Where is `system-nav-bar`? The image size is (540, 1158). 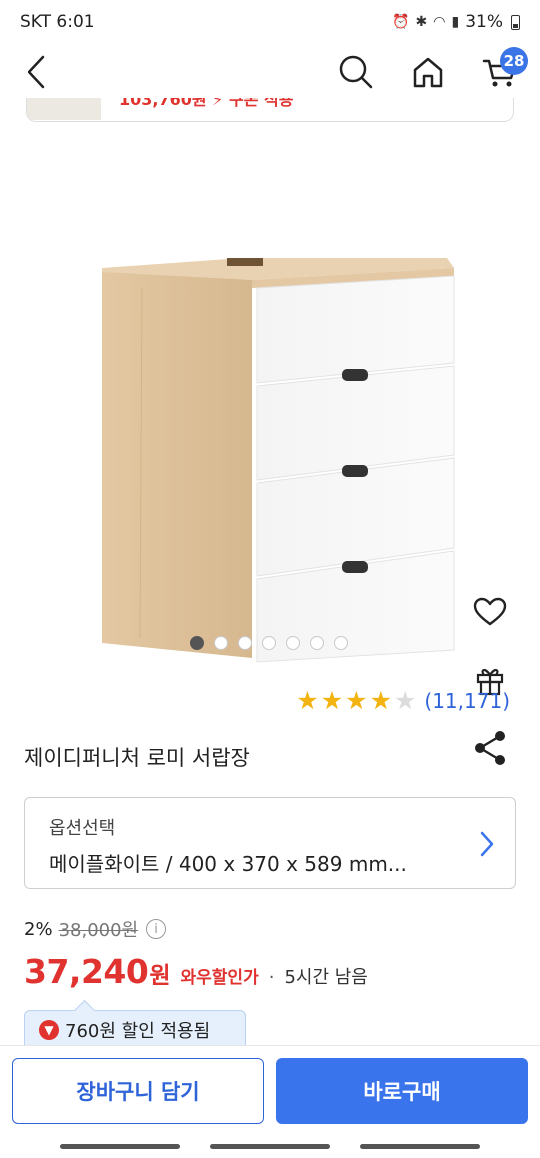
system-nav-bar is located at coordinates (270, 1147).